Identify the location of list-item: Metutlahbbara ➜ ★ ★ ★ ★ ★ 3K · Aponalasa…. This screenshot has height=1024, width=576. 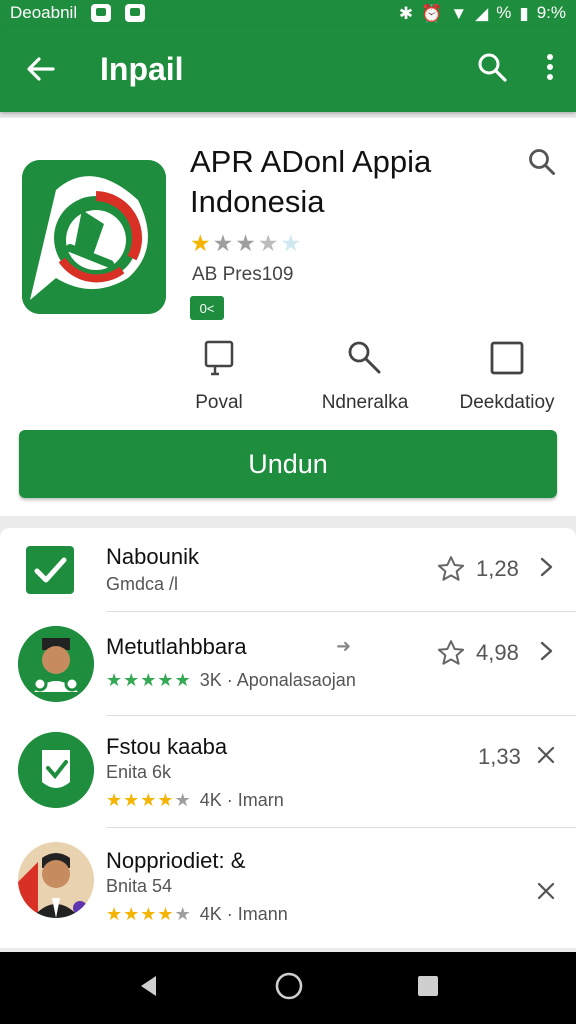
(288, 664).